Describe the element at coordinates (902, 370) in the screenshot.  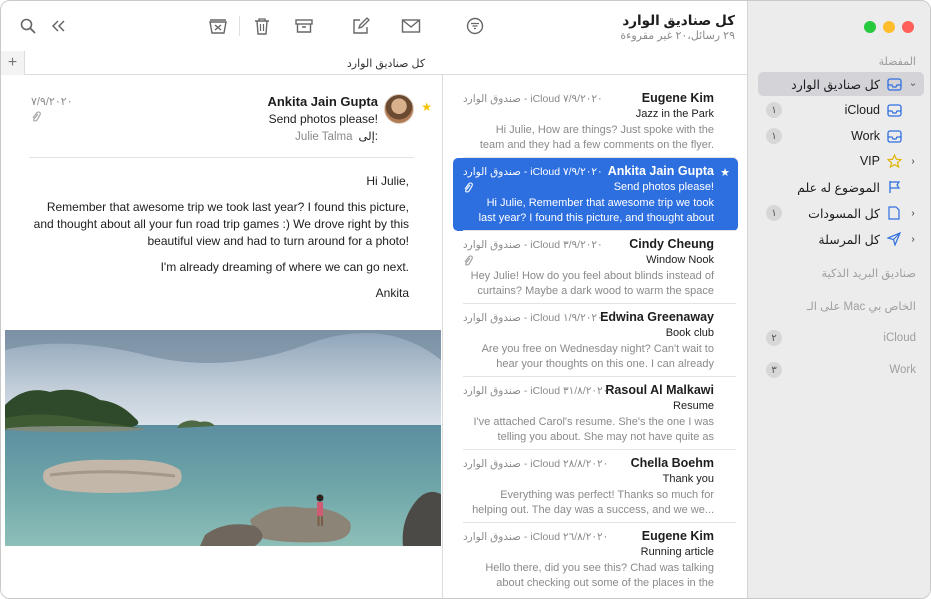
I see `account-header-work: Work` at that location.